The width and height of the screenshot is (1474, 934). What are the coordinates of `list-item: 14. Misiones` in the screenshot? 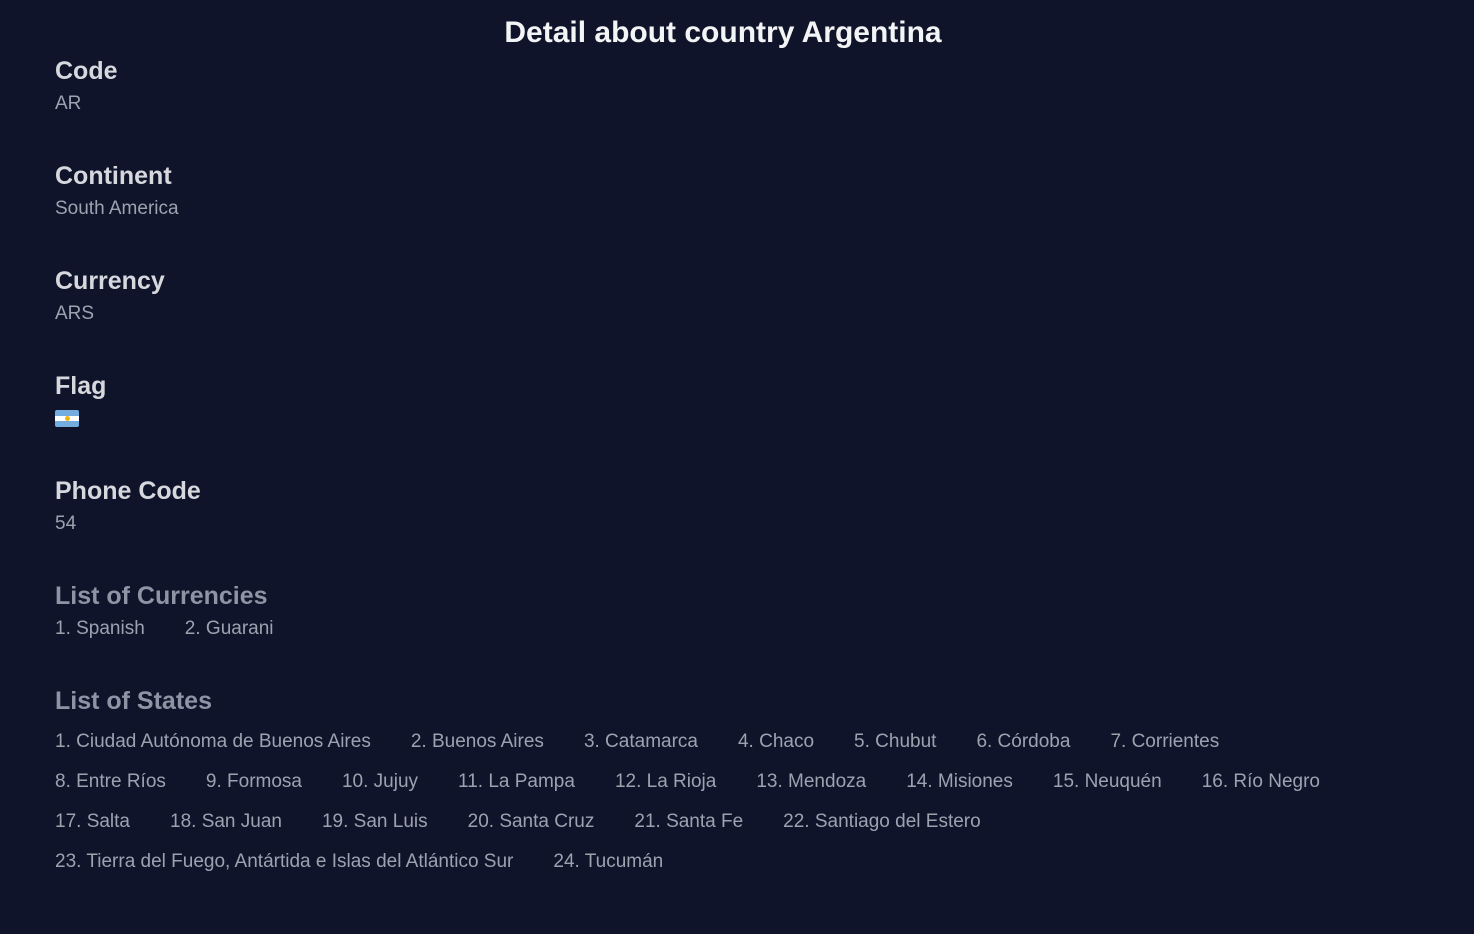 It's located at (959, 781).